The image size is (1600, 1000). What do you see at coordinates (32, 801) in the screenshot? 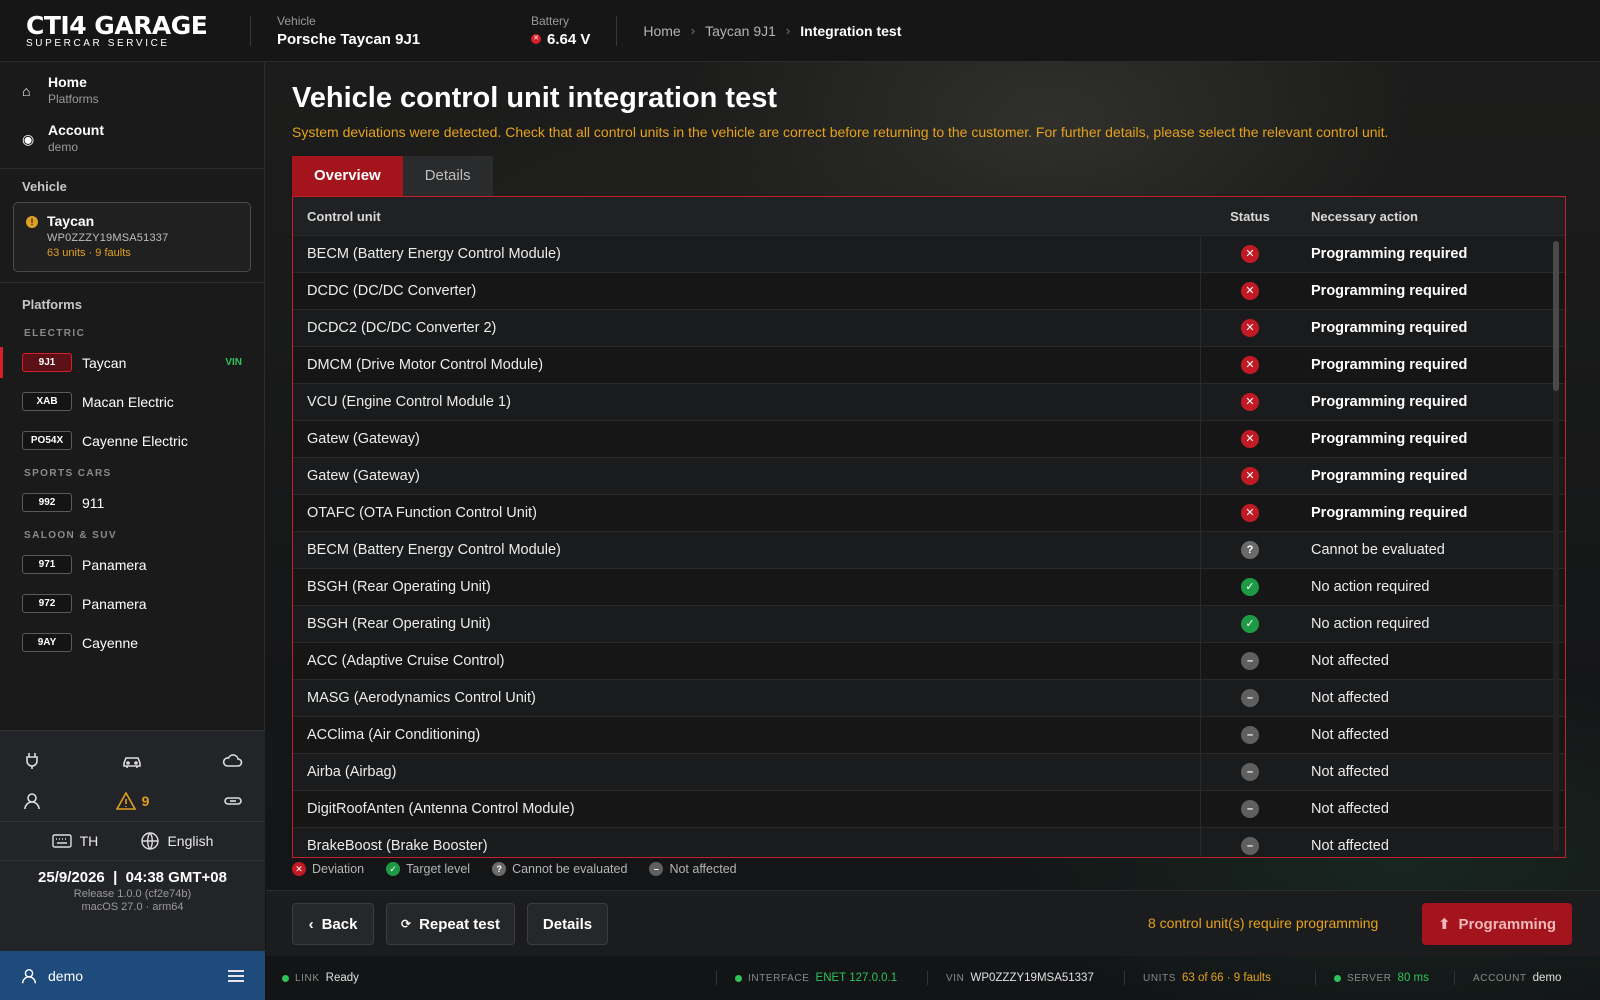
I see `user-icon` at bounding box center [32, 801].